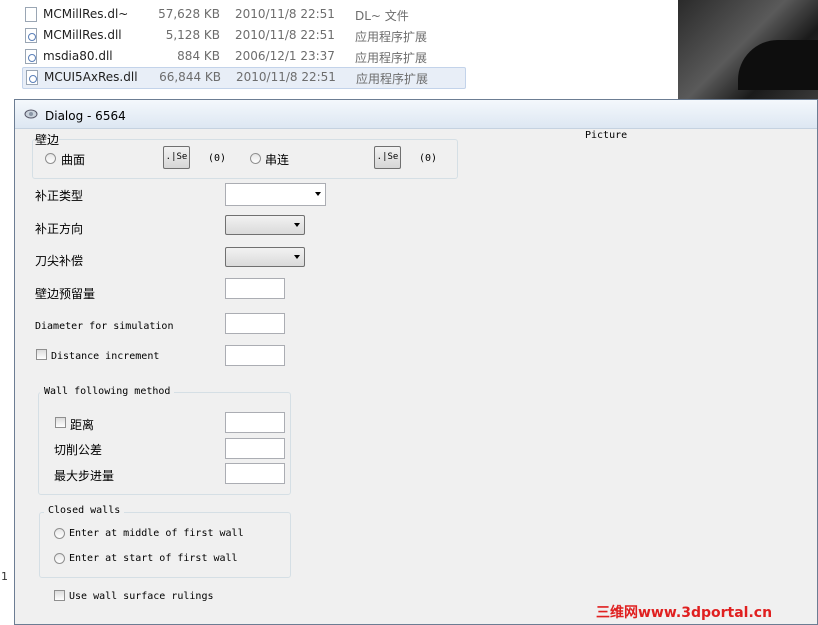 Image resolution: width=818 pixels, height=625 pixels. What do you see at coordinates (59, 595) in the screenshot?
I see `rulings-checkbox` at bounding box center [59, 595].